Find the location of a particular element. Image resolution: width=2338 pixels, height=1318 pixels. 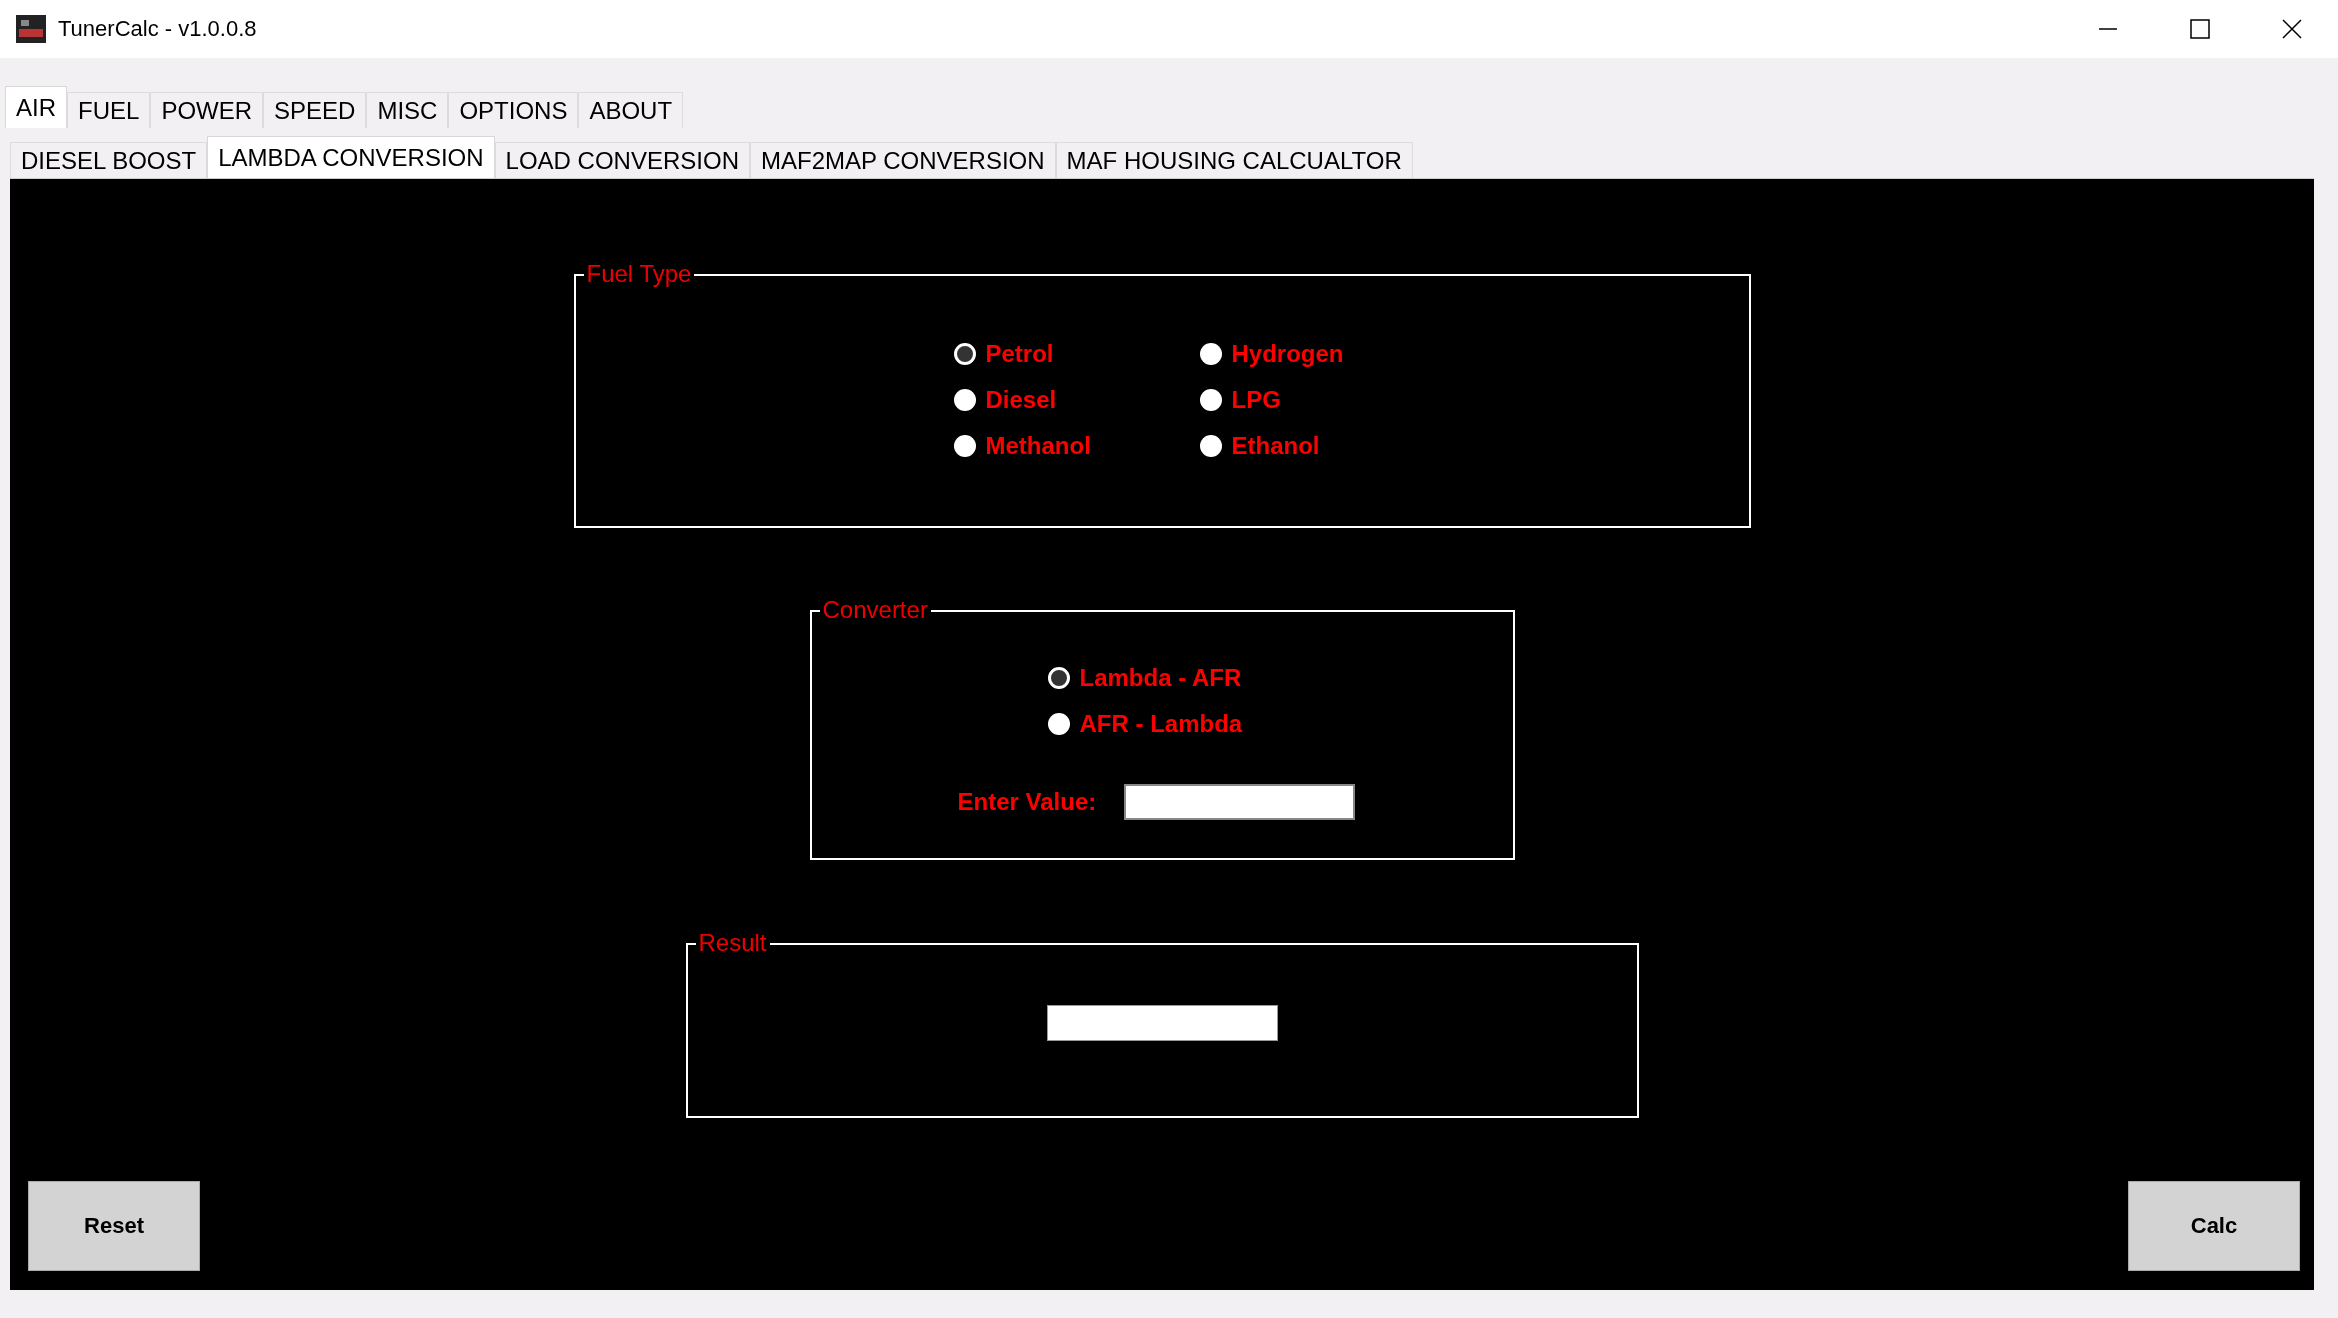

tab: MISC is located at coordinates (407, 110).